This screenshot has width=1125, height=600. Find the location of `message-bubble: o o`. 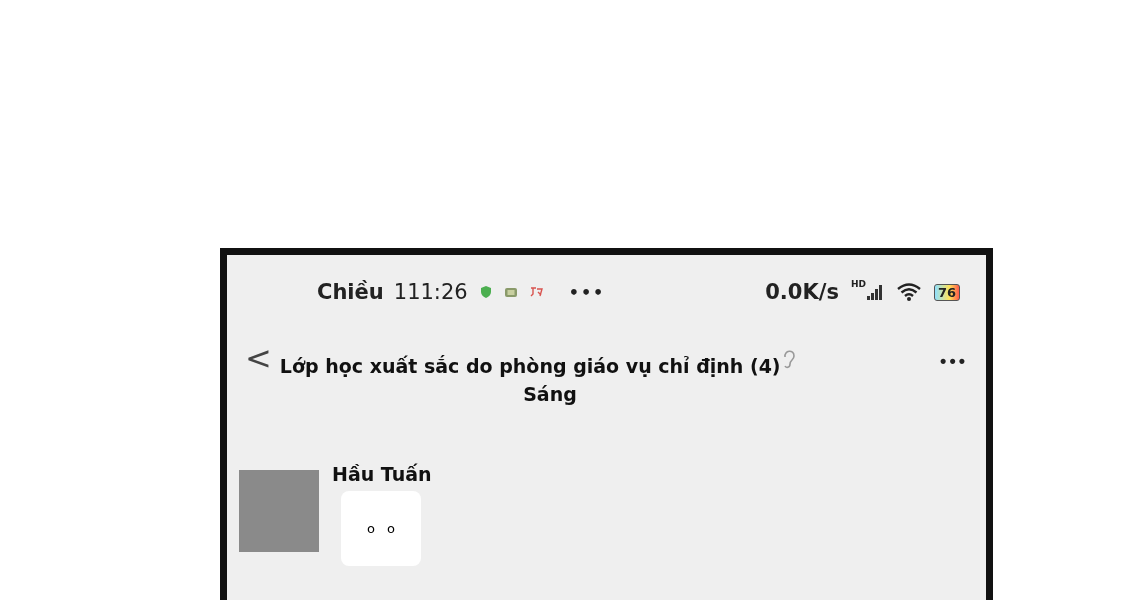

message-bubble: o o is located at coordinates (381, 528).